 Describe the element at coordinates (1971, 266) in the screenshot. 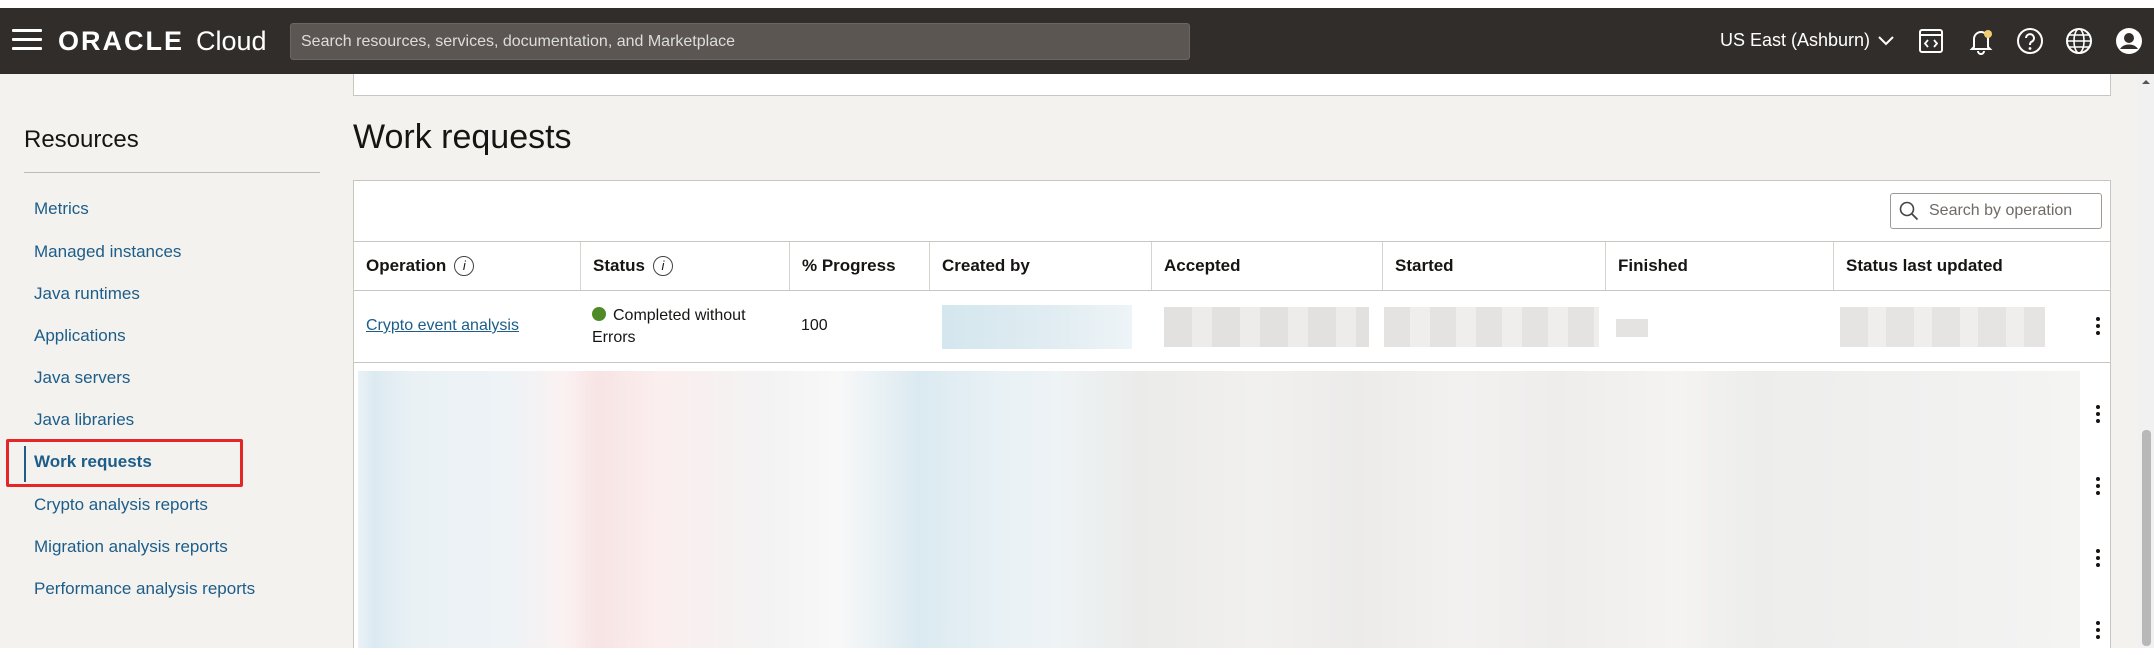

I see `column-header-status-last-updated: Status last updated` at that location.